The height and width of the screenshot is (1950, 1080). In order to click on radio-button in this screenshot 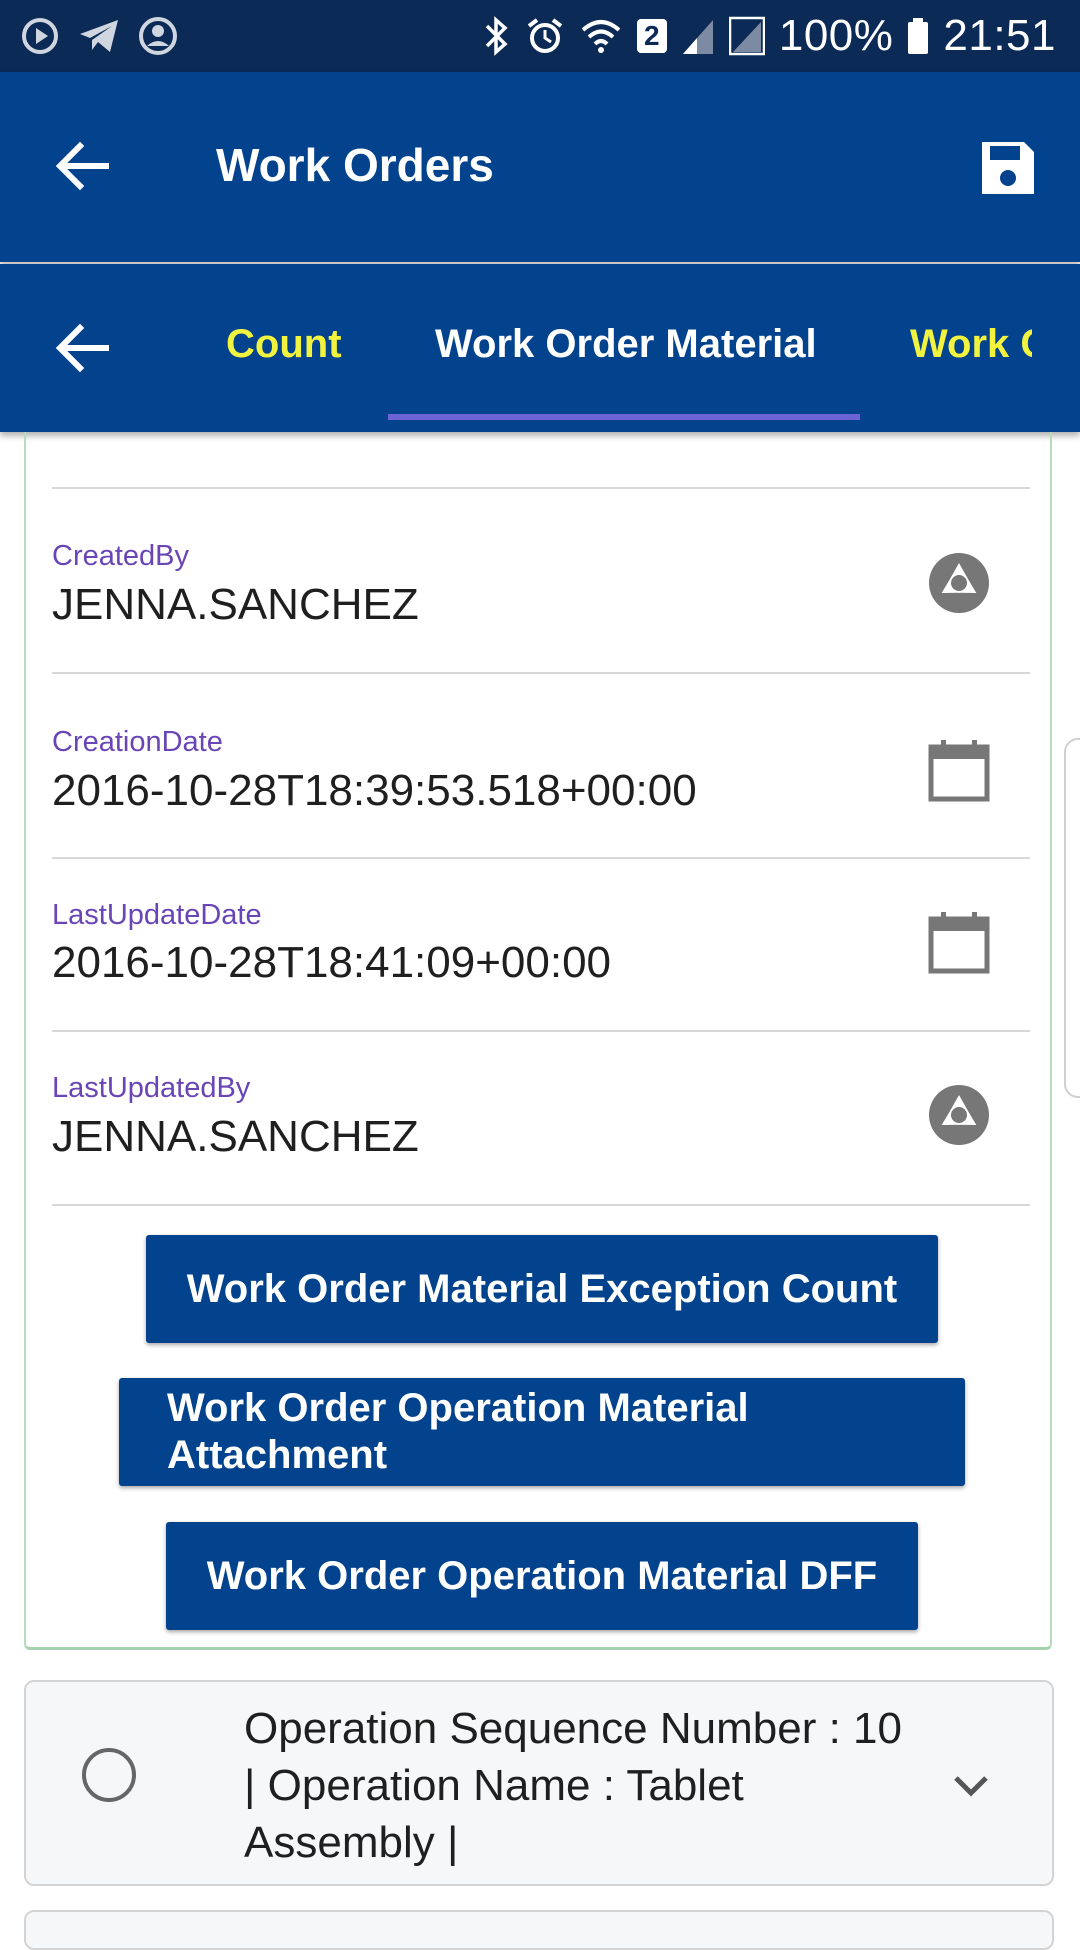, I will do `click(109, 1775)`.